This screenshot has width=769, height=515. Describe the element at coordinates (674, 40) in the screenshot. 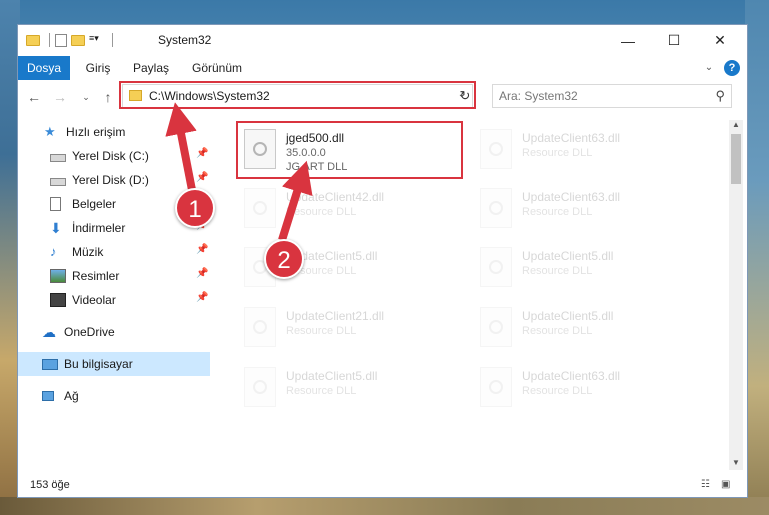

I see `maximize-button: ☐` at that location.